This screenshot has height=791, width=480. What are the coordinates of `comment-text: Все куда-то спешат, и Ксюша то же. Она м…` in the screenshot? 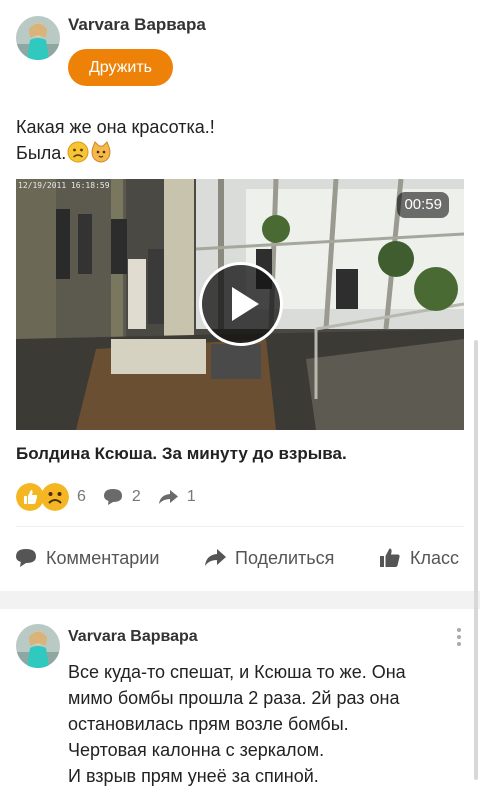 It's located at (237, 724).